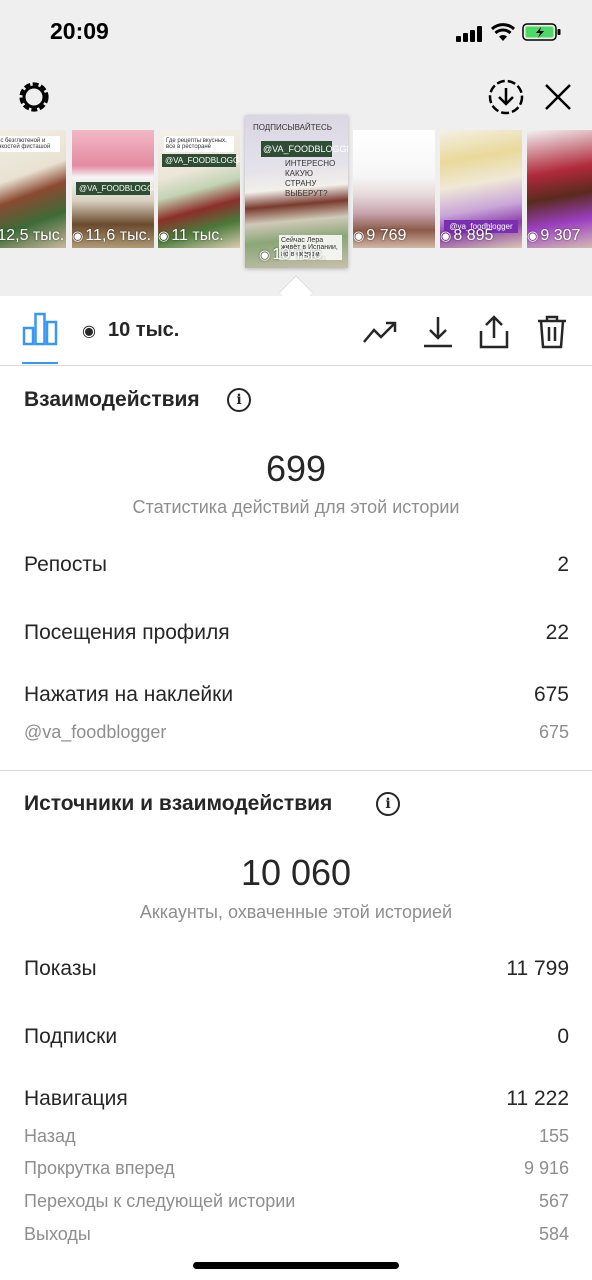 The image size is (592, 1280). What do you see at coordinates (95, 732) in the screenshot?
I see `metric-label: @va_foodblogger` at bounding box center [95, 732].